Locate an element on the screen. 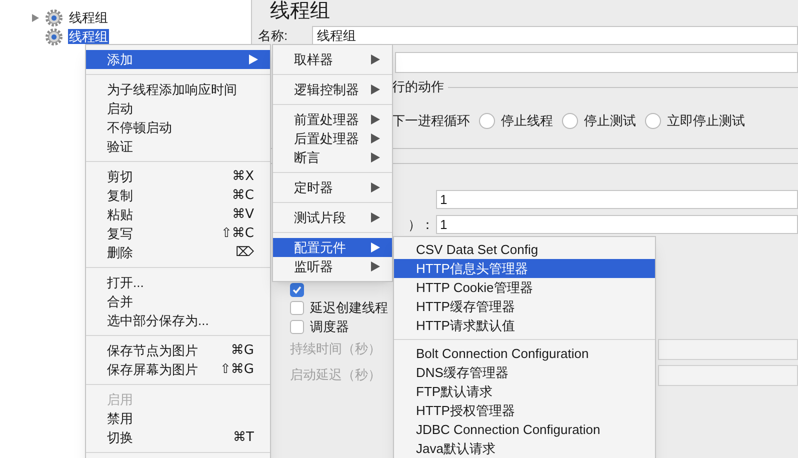  shortcut-label: ⇧⌘G is located at coordinates (237, 369).